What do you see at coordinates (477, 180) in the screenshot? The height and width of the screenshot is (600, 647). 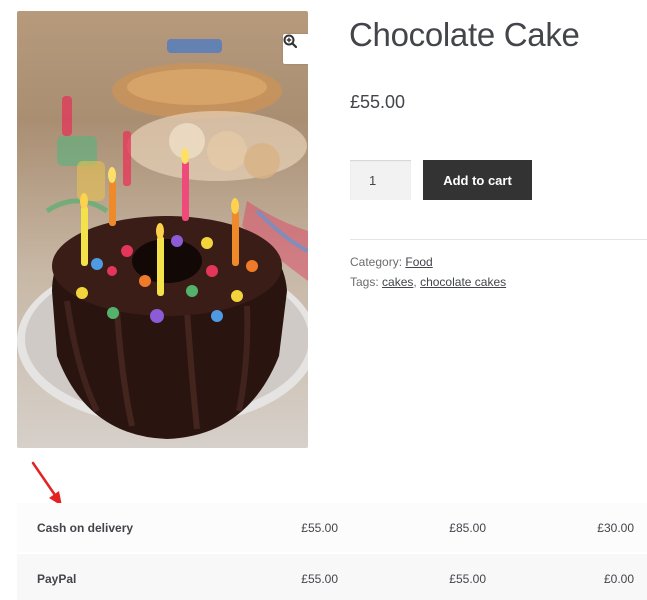 I see `add-to-cart-button: Add to cart` at bounding box center [477, 180].